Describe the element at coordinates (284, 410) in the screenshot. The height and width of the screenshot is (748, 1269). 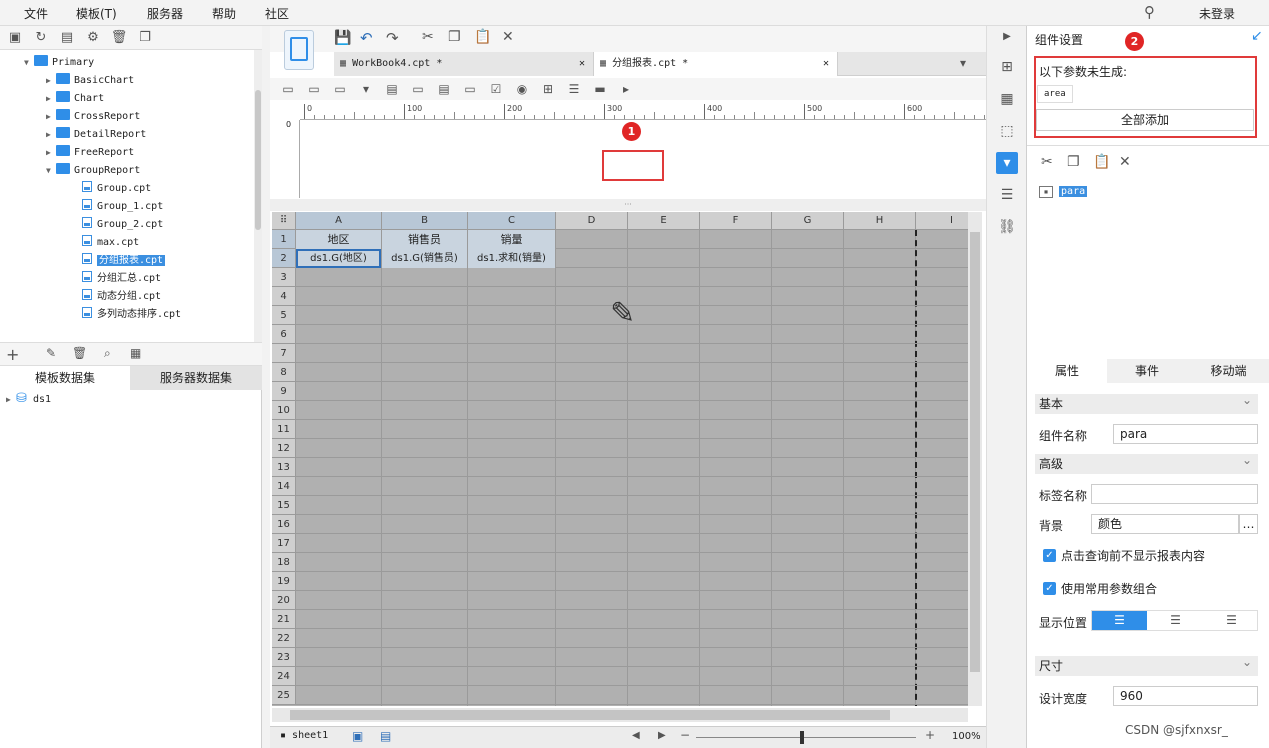
I see `row-header: 10` at that location.